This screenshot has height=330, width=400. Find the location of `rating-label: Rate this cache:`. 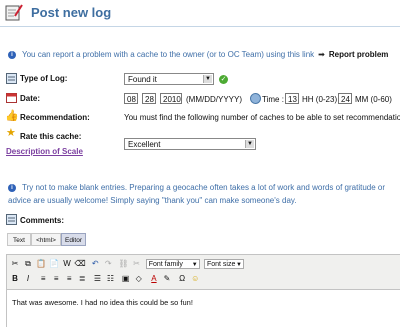

rating-label: Rate this cache: is located at coordinates (51, 136).